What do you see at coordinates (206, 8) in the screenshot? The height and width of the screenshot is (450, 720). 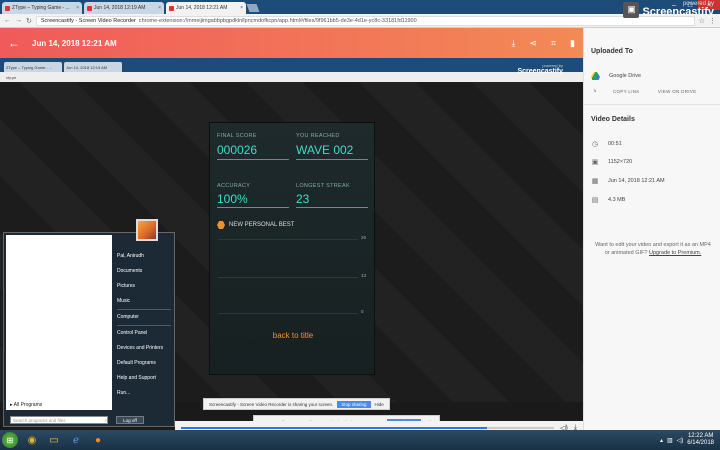 I see `browser-tab-recording-2: Jun 14, 2018 12:21 AM ×` at bounding box center [206, 8].